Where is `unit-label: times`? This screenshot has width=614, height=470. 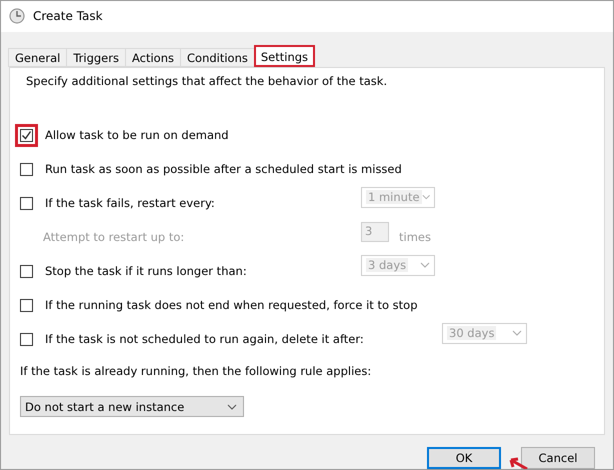 unit-label: times is located at coordinates (415, 237).